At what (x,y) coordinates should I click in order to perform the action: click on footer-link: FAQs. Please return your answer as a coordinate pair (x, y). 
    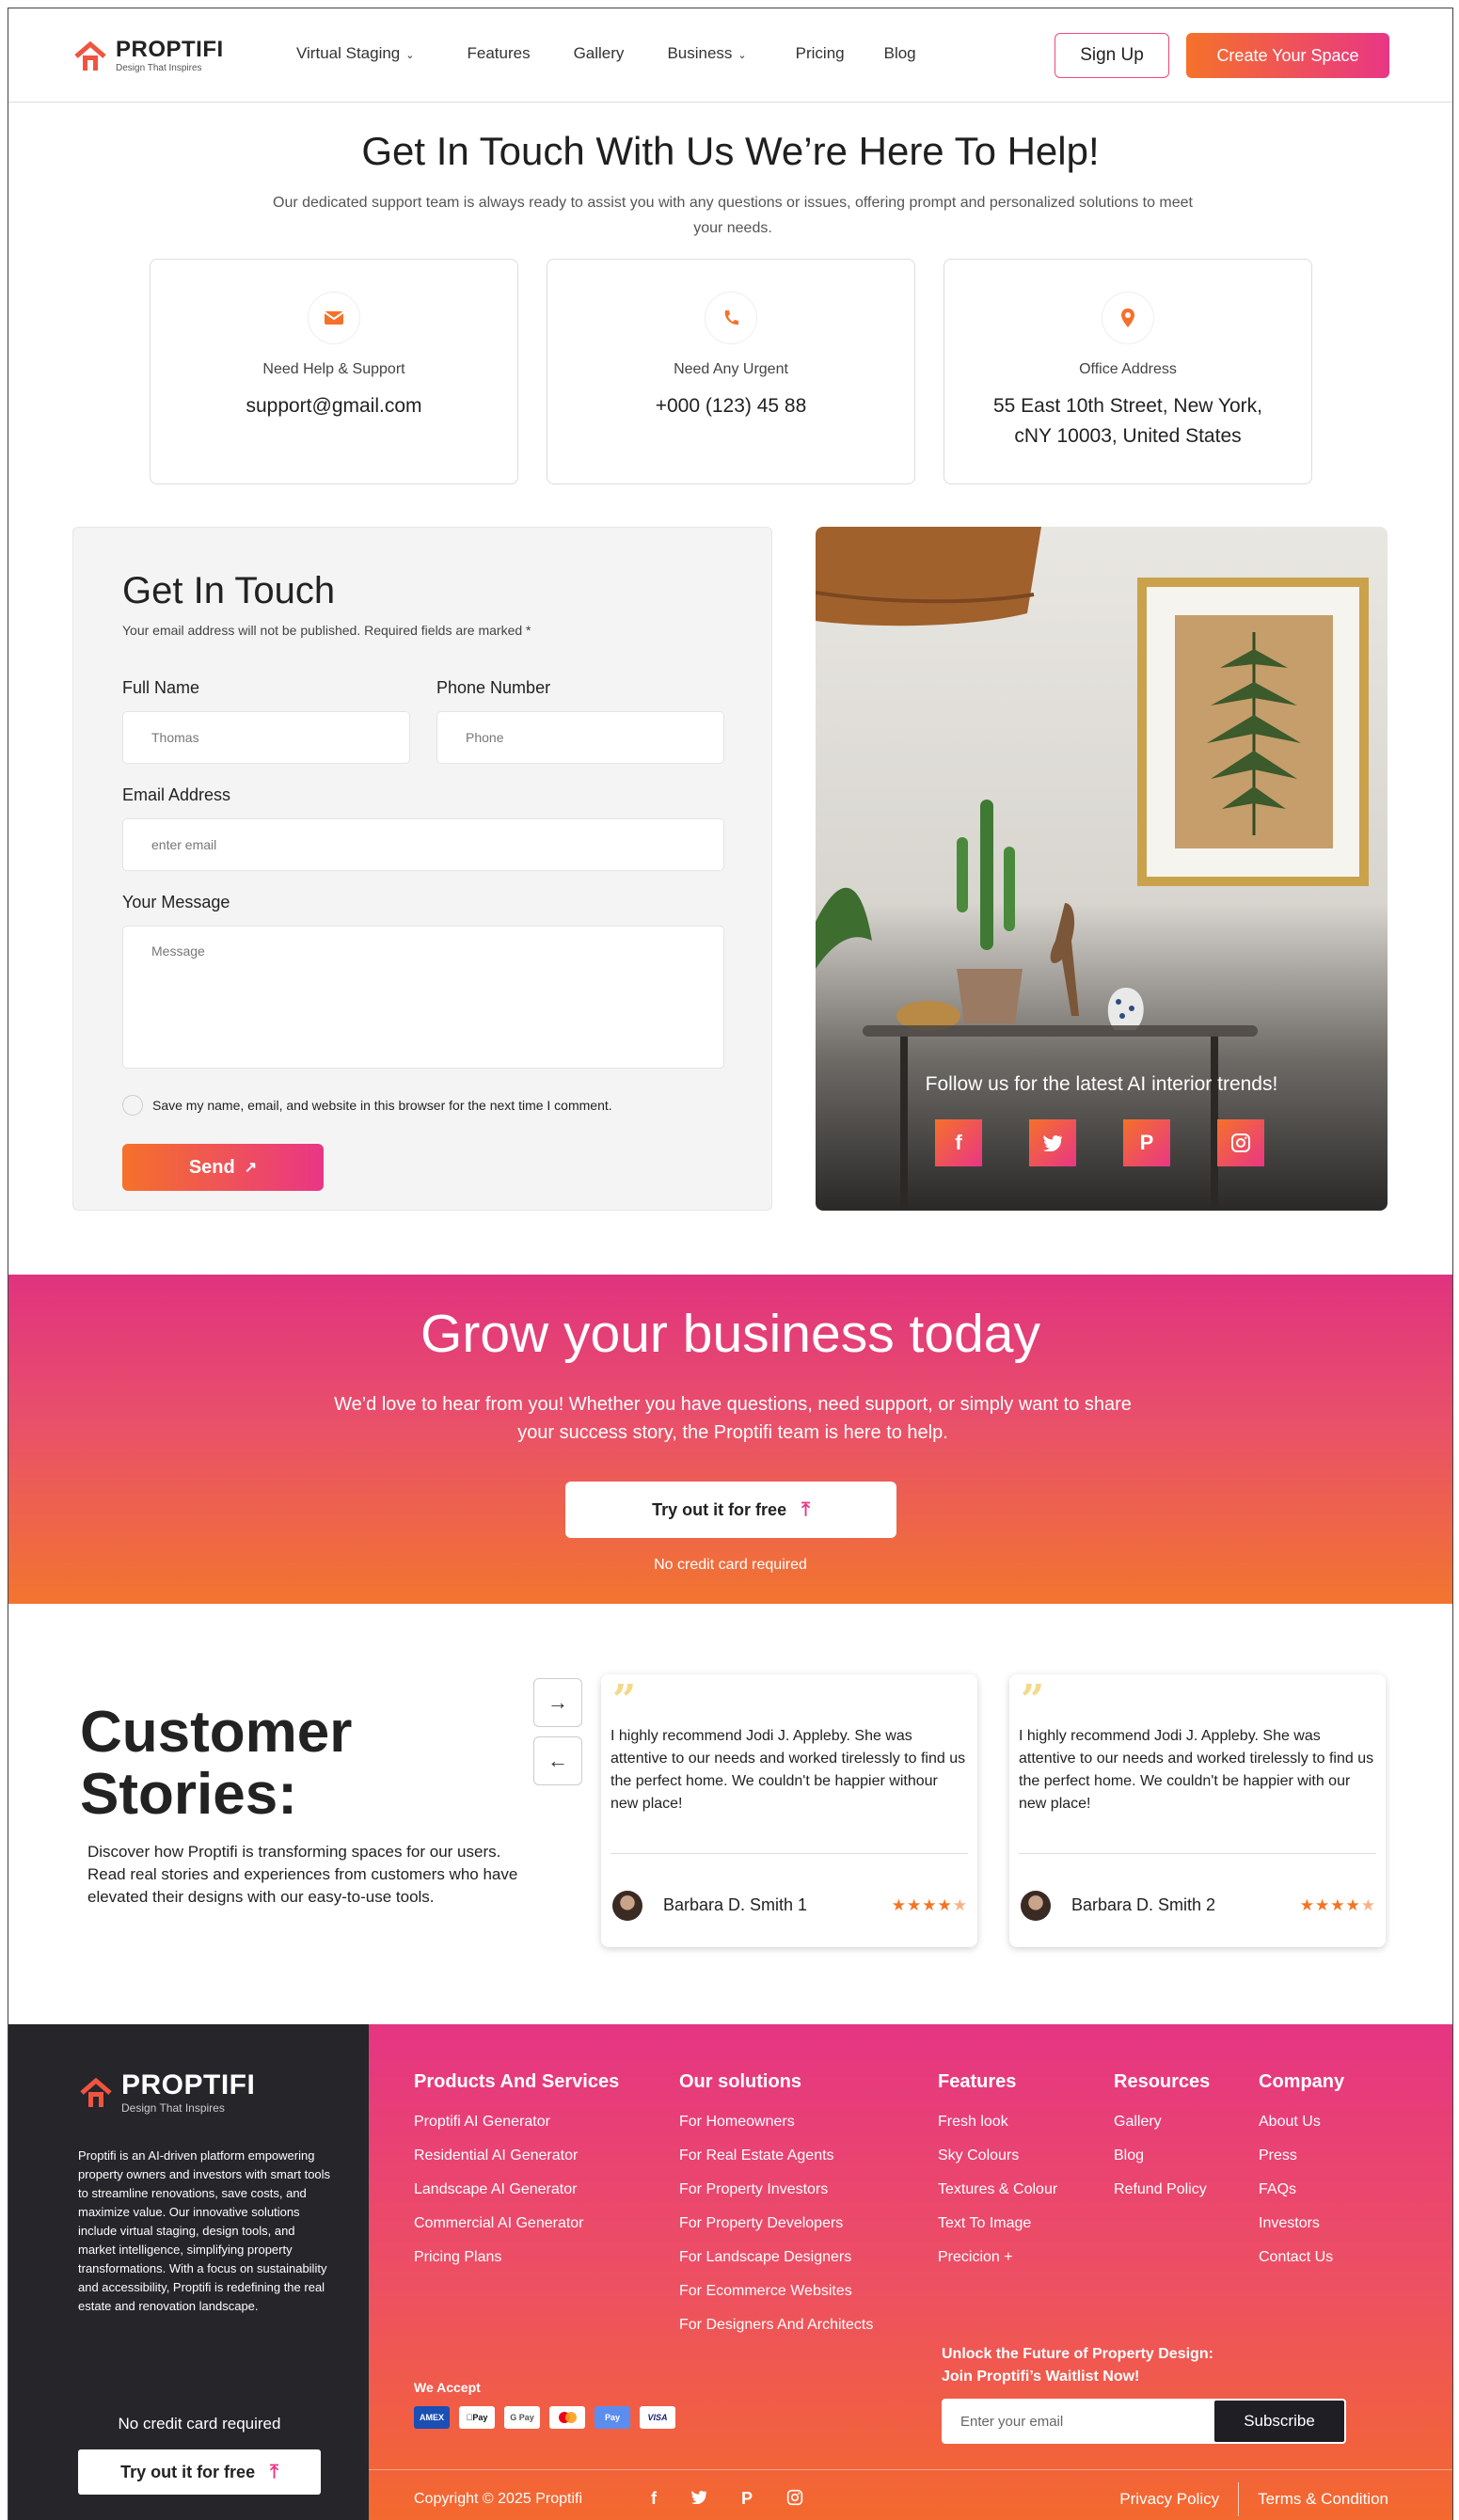
    Looking at the image, I should click on (1302, 2189).